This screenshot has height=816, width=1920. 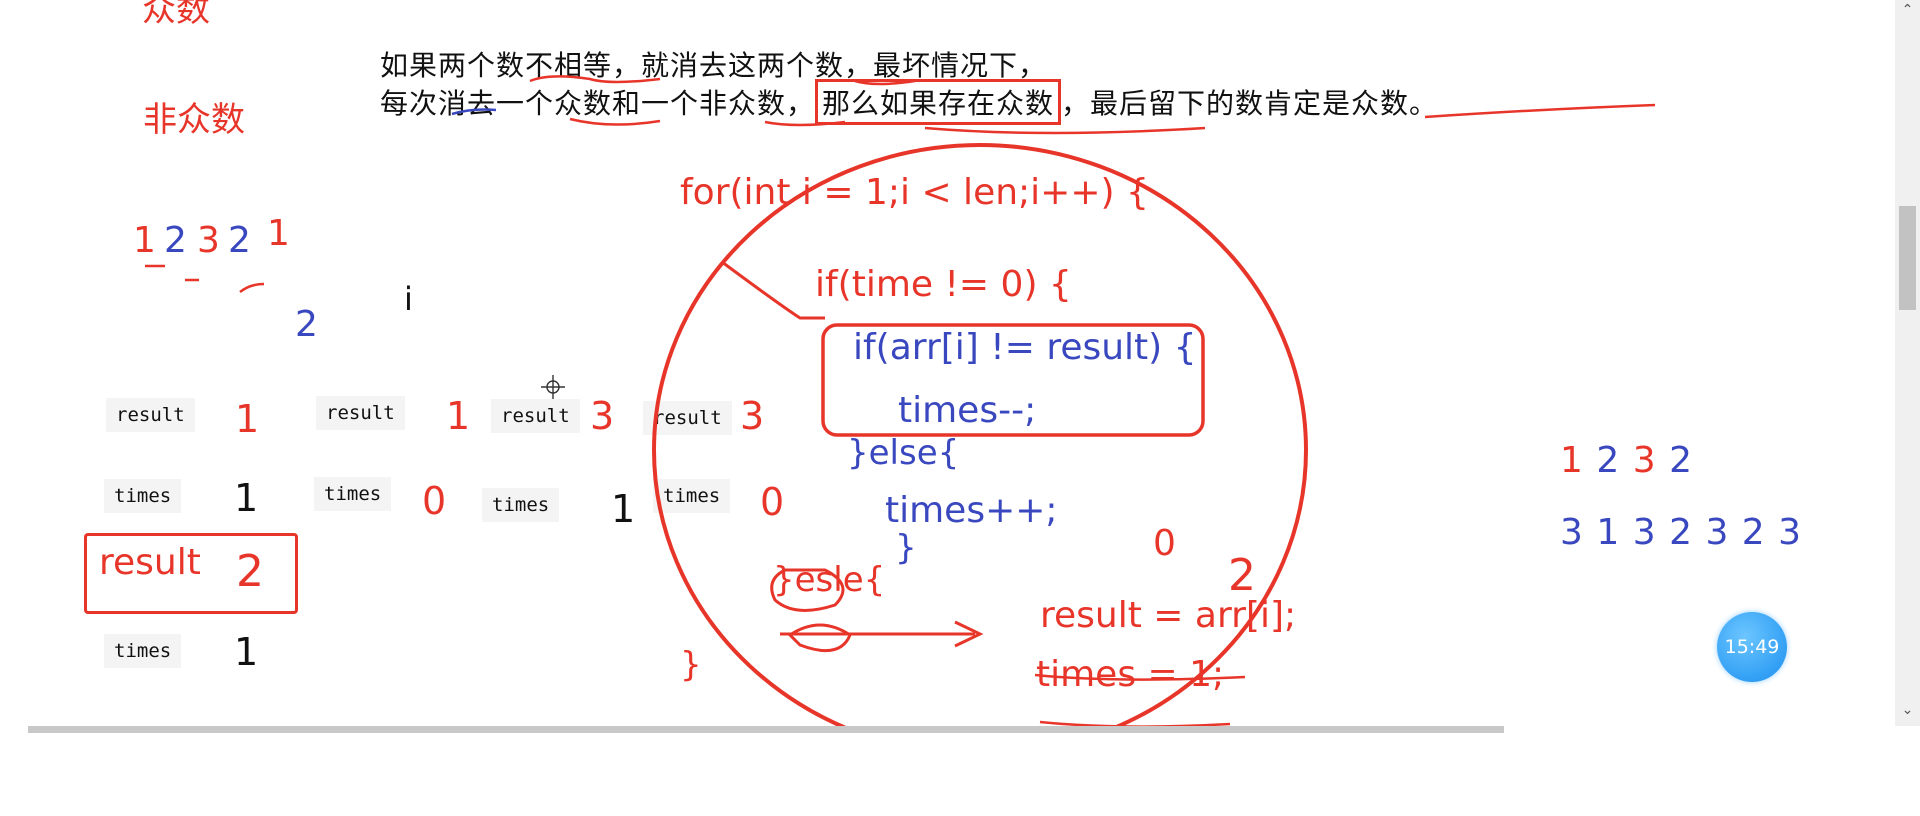 I want to click on scroll-up-icon: ⌃, so click(x=1907, y=10).